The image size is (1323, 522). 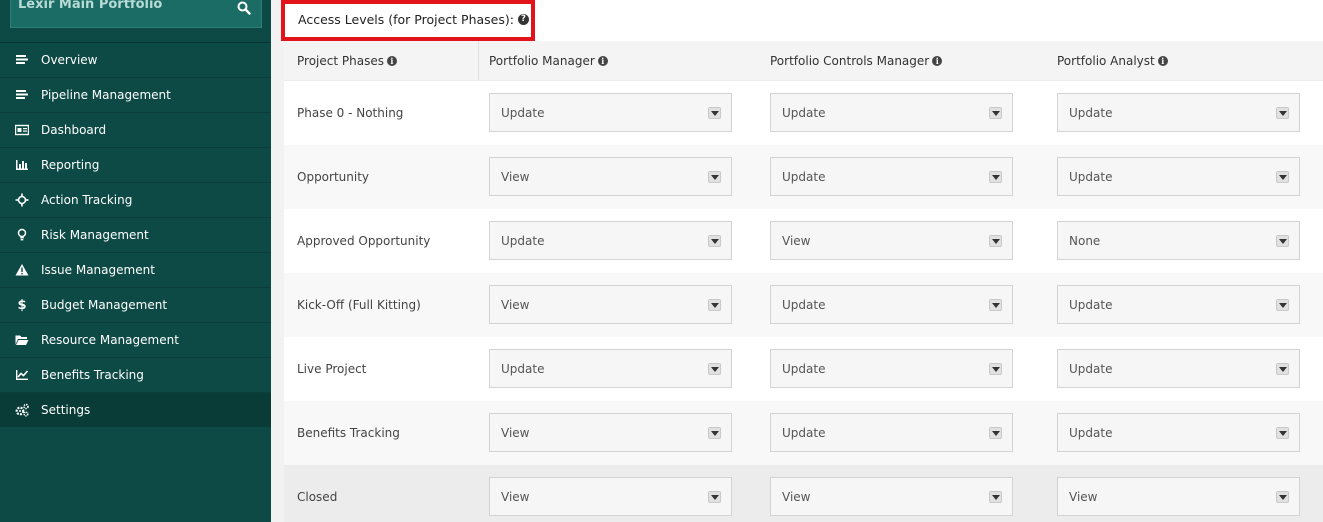 I want to click on id-card-icon, so click(x=22, y=130).